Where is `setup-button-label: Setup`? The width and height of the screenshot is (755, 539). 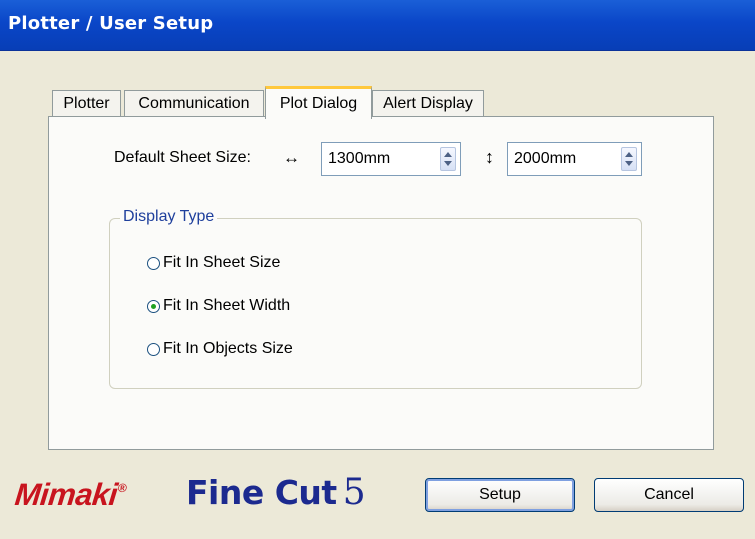 setup-button-label: Setup is located at coordinates (500, 494).